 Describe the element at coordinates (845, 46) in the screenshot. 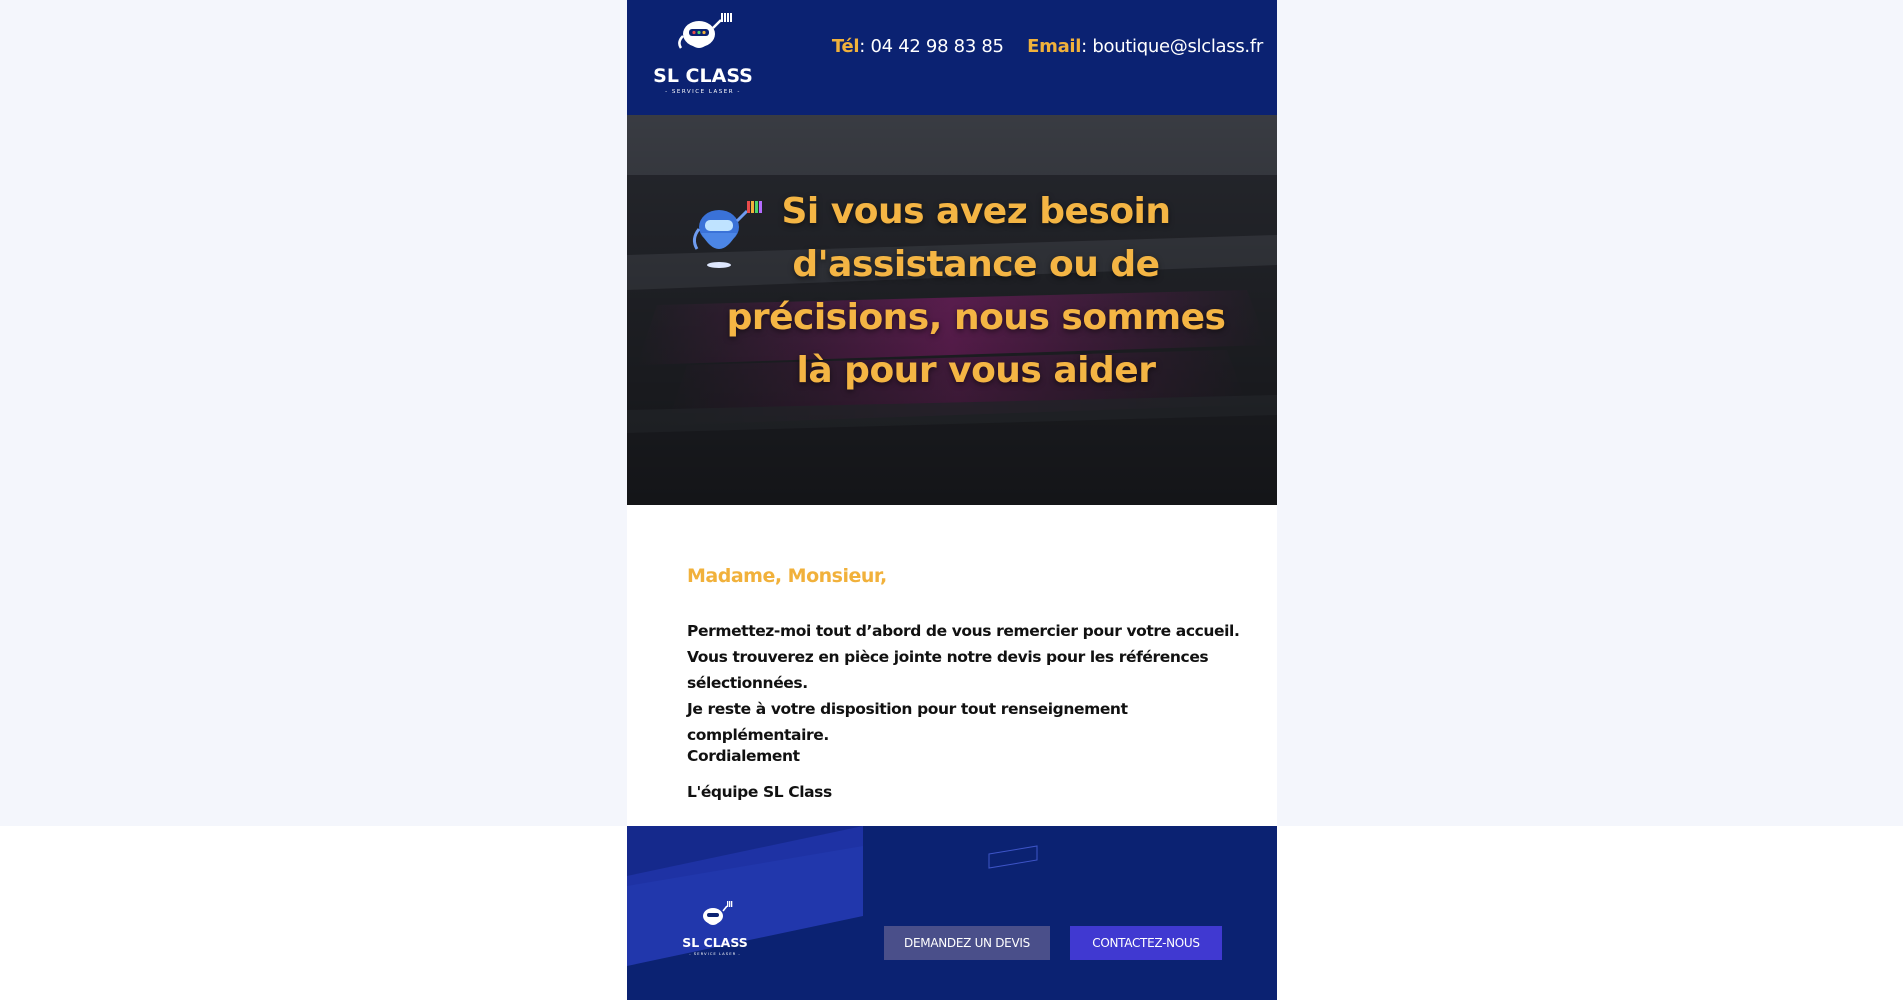

I see `phone-label: Tél` at that location.